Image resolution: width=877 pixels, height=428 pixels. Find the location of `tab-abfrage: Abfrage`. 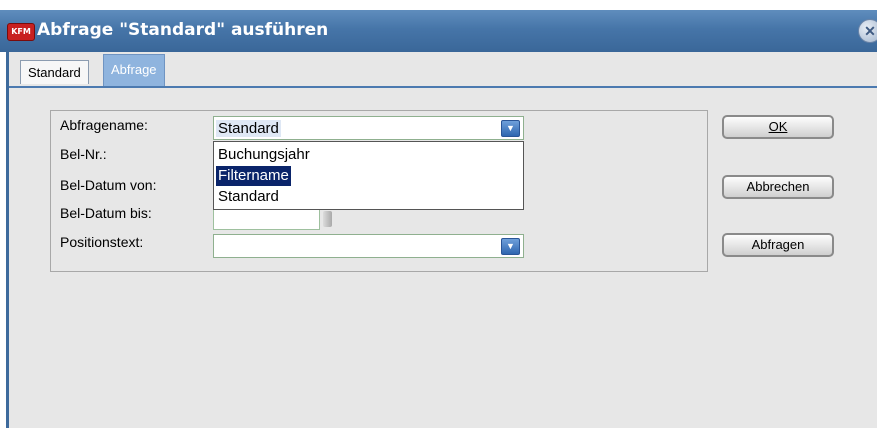

tab-abfrage: Abfrage is located at coordinates (134, 70).